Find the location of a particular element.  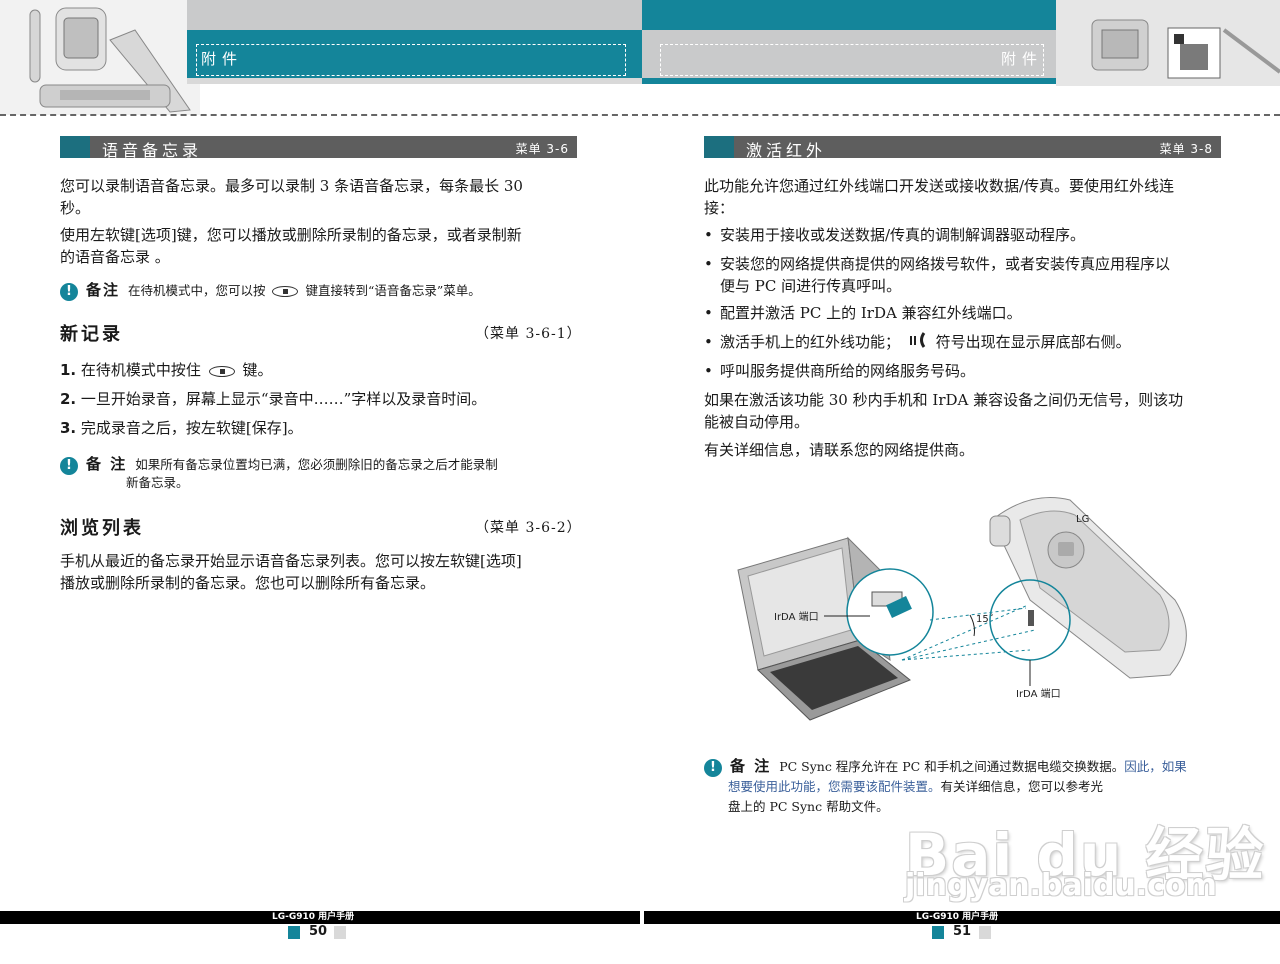

header-accessory-photo is located at coordinates (1168, 43).